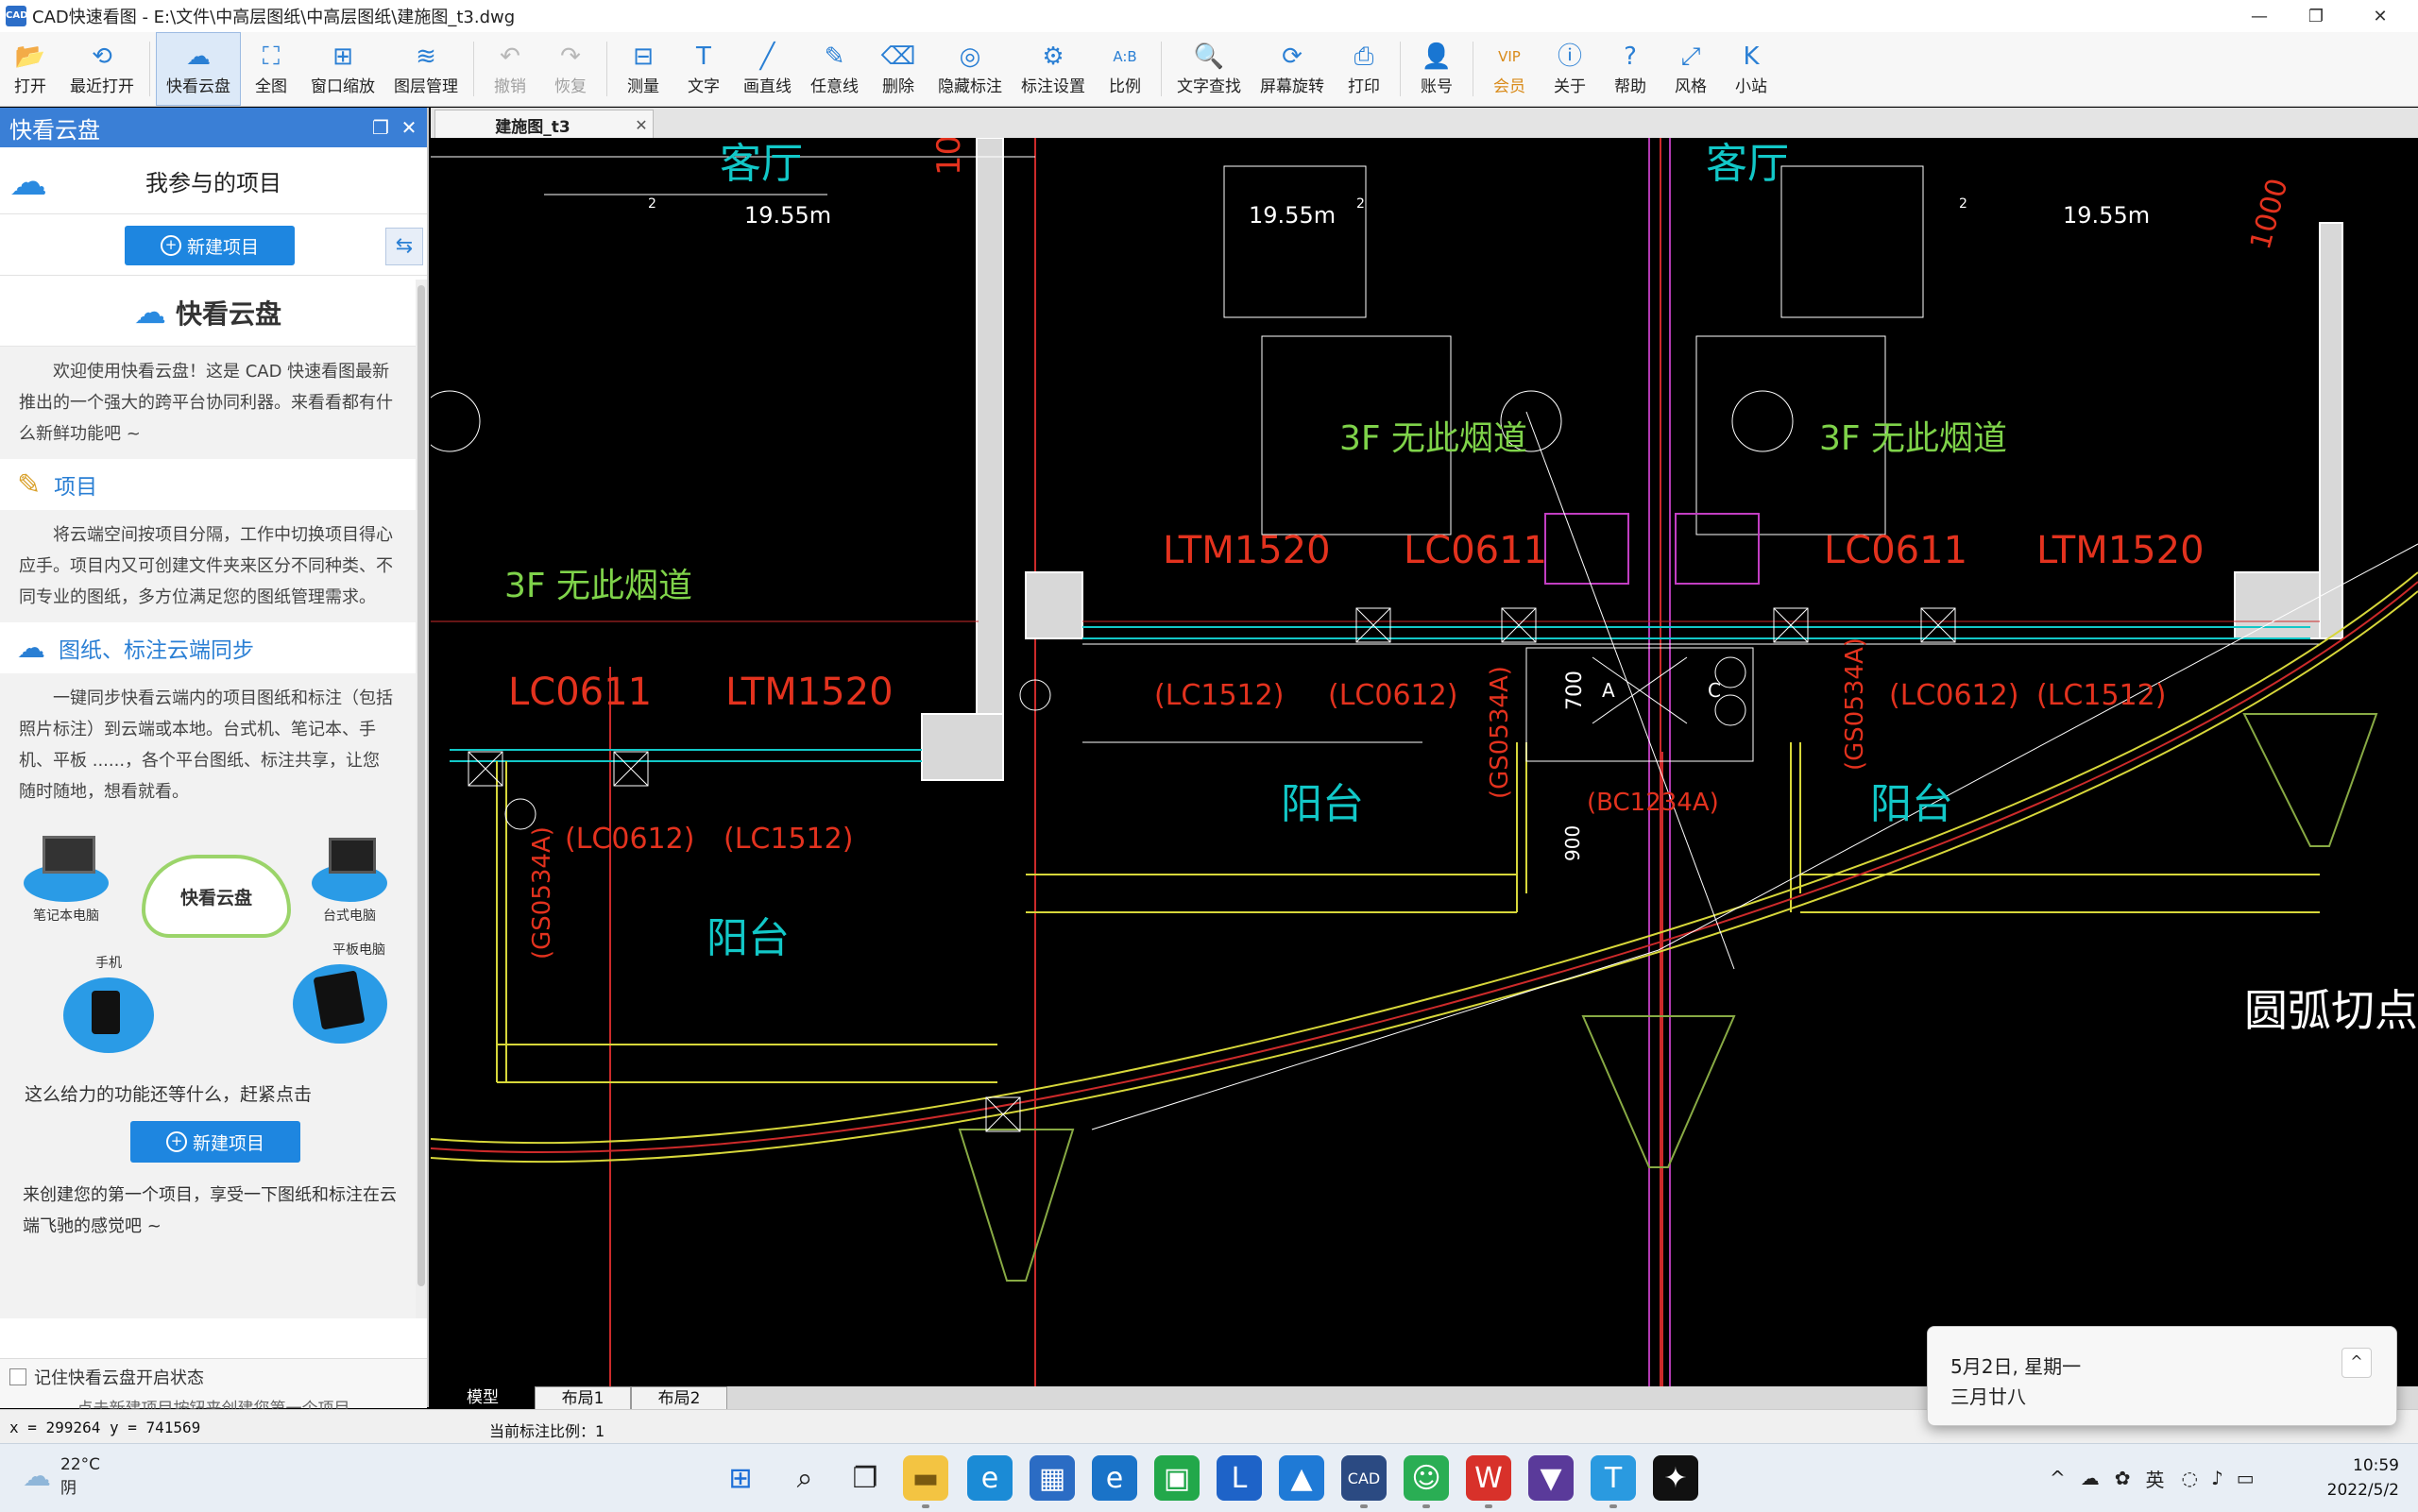 This screenshot has height=1512, width=2418. I want to click on device-illustration: 笔记本电脑 快看云盘 台式电脑 手机 平板电脑, so click(208, 949).